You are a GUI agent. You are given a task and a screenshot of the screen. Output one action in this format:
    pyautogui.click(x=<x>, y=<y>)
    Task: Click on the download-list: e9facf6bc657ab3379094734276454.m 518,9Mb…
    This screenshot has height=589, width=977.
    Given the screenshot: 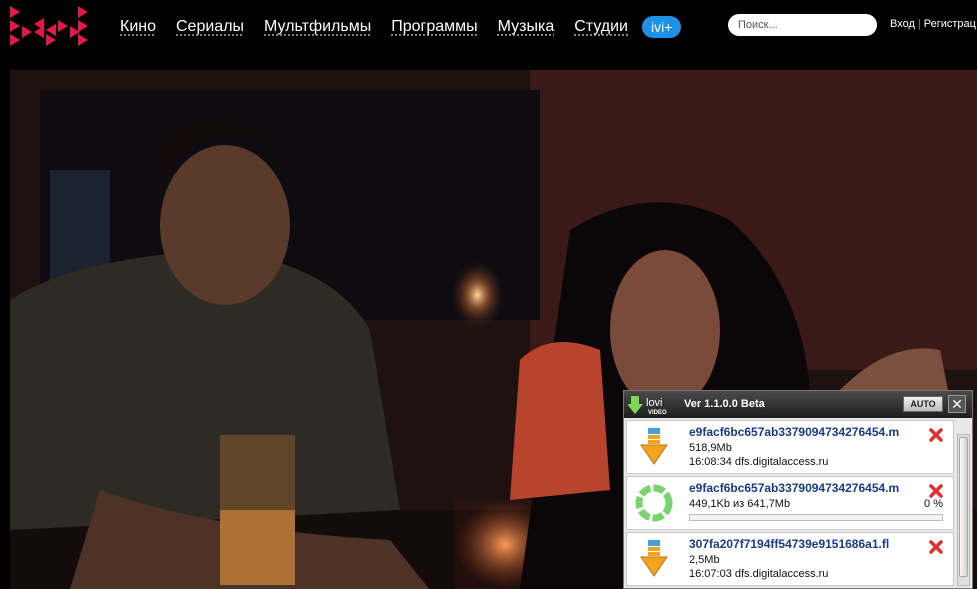 What is the action you would take?
    pyautogui.click(x=790, y=504)
    